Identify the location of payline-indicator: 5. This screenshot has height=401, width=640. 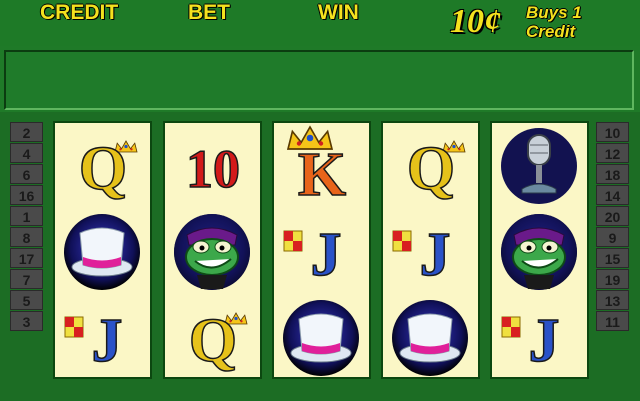
(26, 300).